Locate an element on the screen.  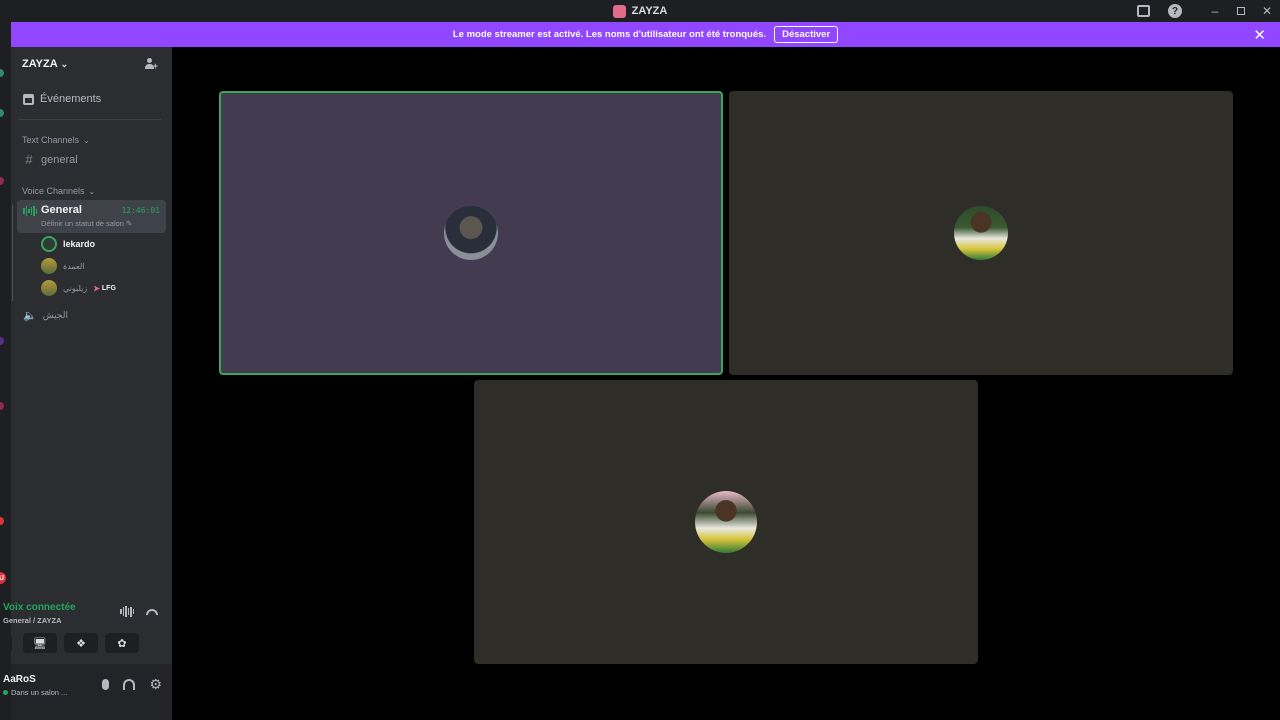
voice-member: lekardo is located at coordinates (68, 244).